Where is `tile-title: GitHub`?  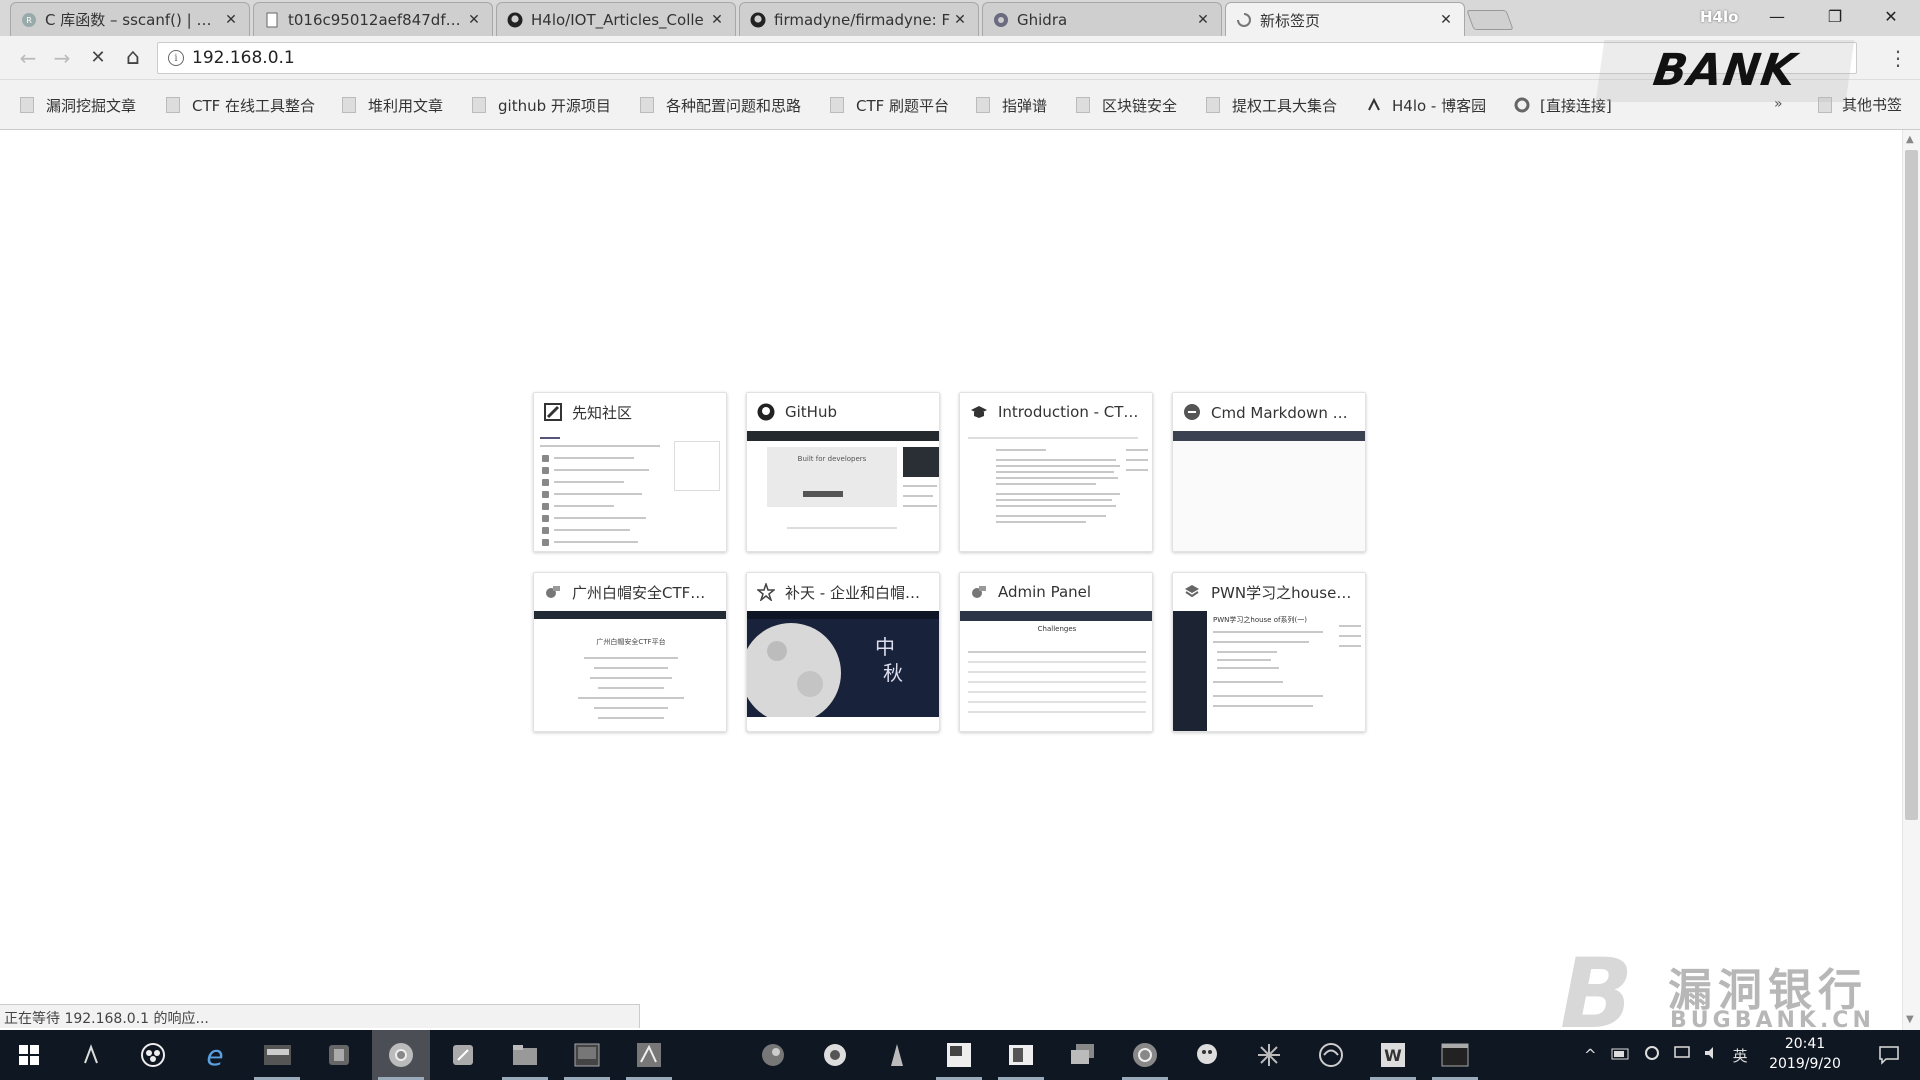 tile-title: GitHub is located at coordinates (811, 412).